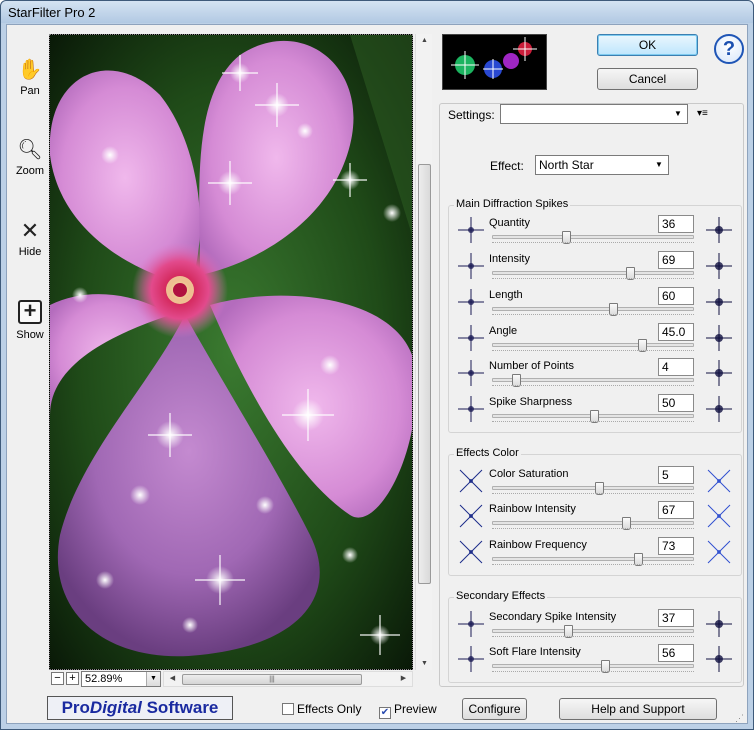  What do you see at coordinates (424, 374) in the screenshot?
I see `vertical-scroll-thumb` at bounding box center [424, 374].